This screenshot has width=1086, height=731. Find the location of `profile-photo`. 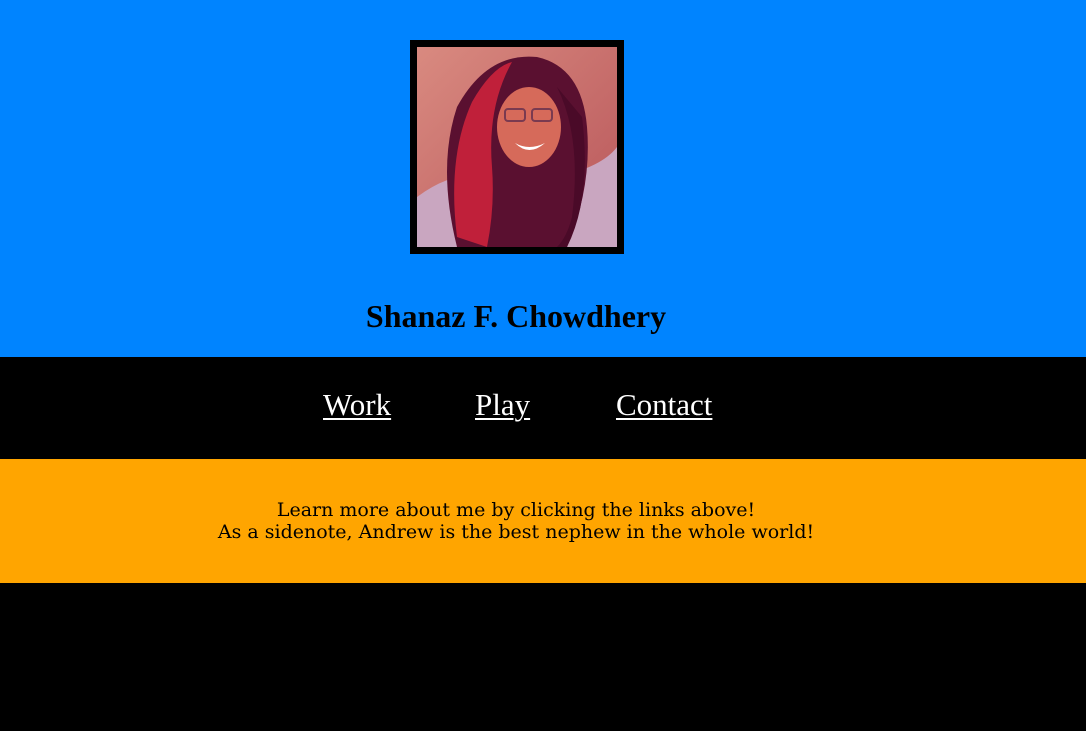

profile-photo is located at coordinates (517, 147).